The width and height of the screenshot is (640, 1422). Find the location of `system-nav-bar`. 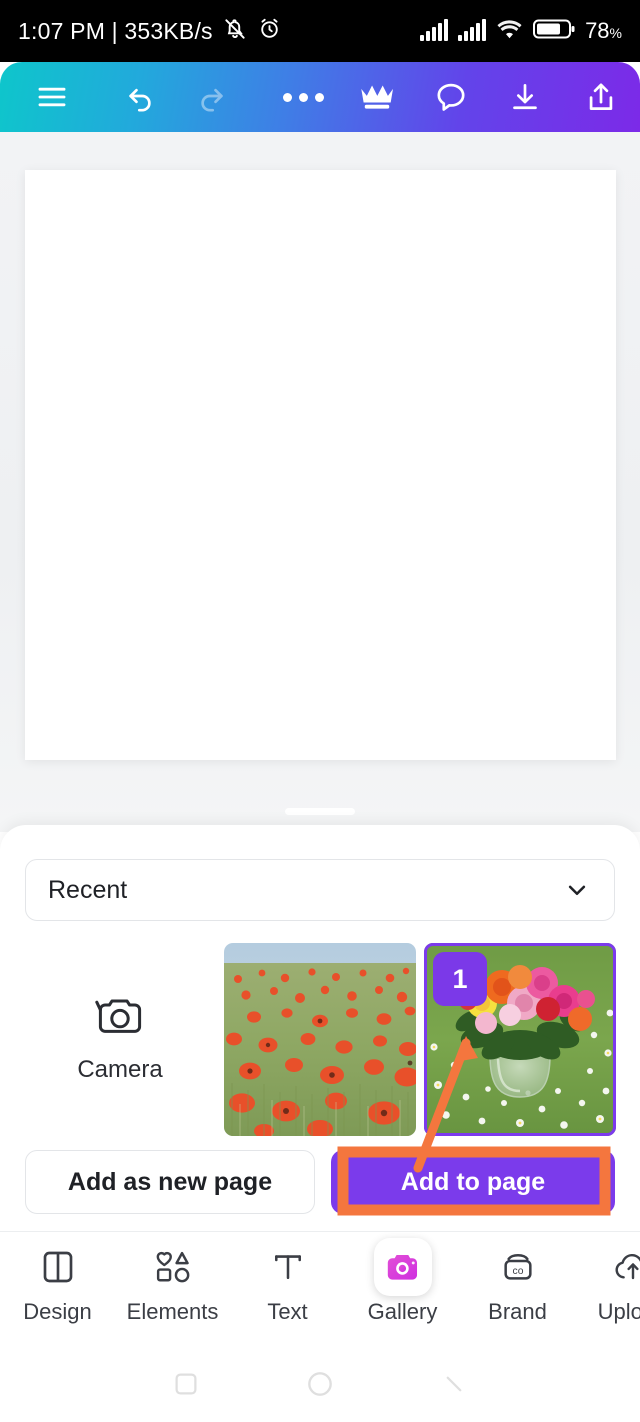

system-nav-bar is located at coordinates (320, 1386).